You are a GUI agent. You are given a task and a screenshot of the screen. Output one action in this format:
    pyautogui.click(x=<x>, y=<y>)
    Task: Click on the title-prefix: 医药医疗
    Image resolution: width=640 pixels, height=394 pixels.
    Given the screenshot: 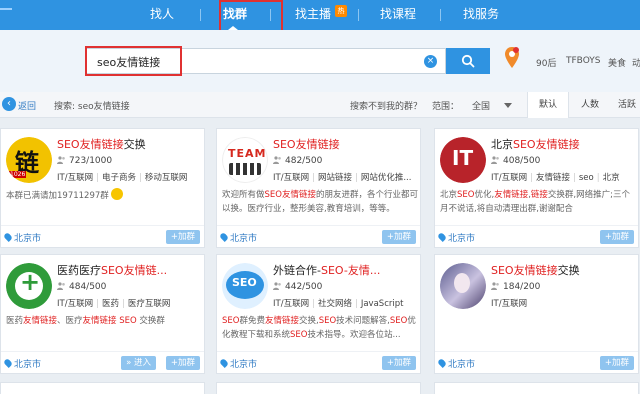 What is the action you would take?
    pyautogui.click(x=79, y=270)
    